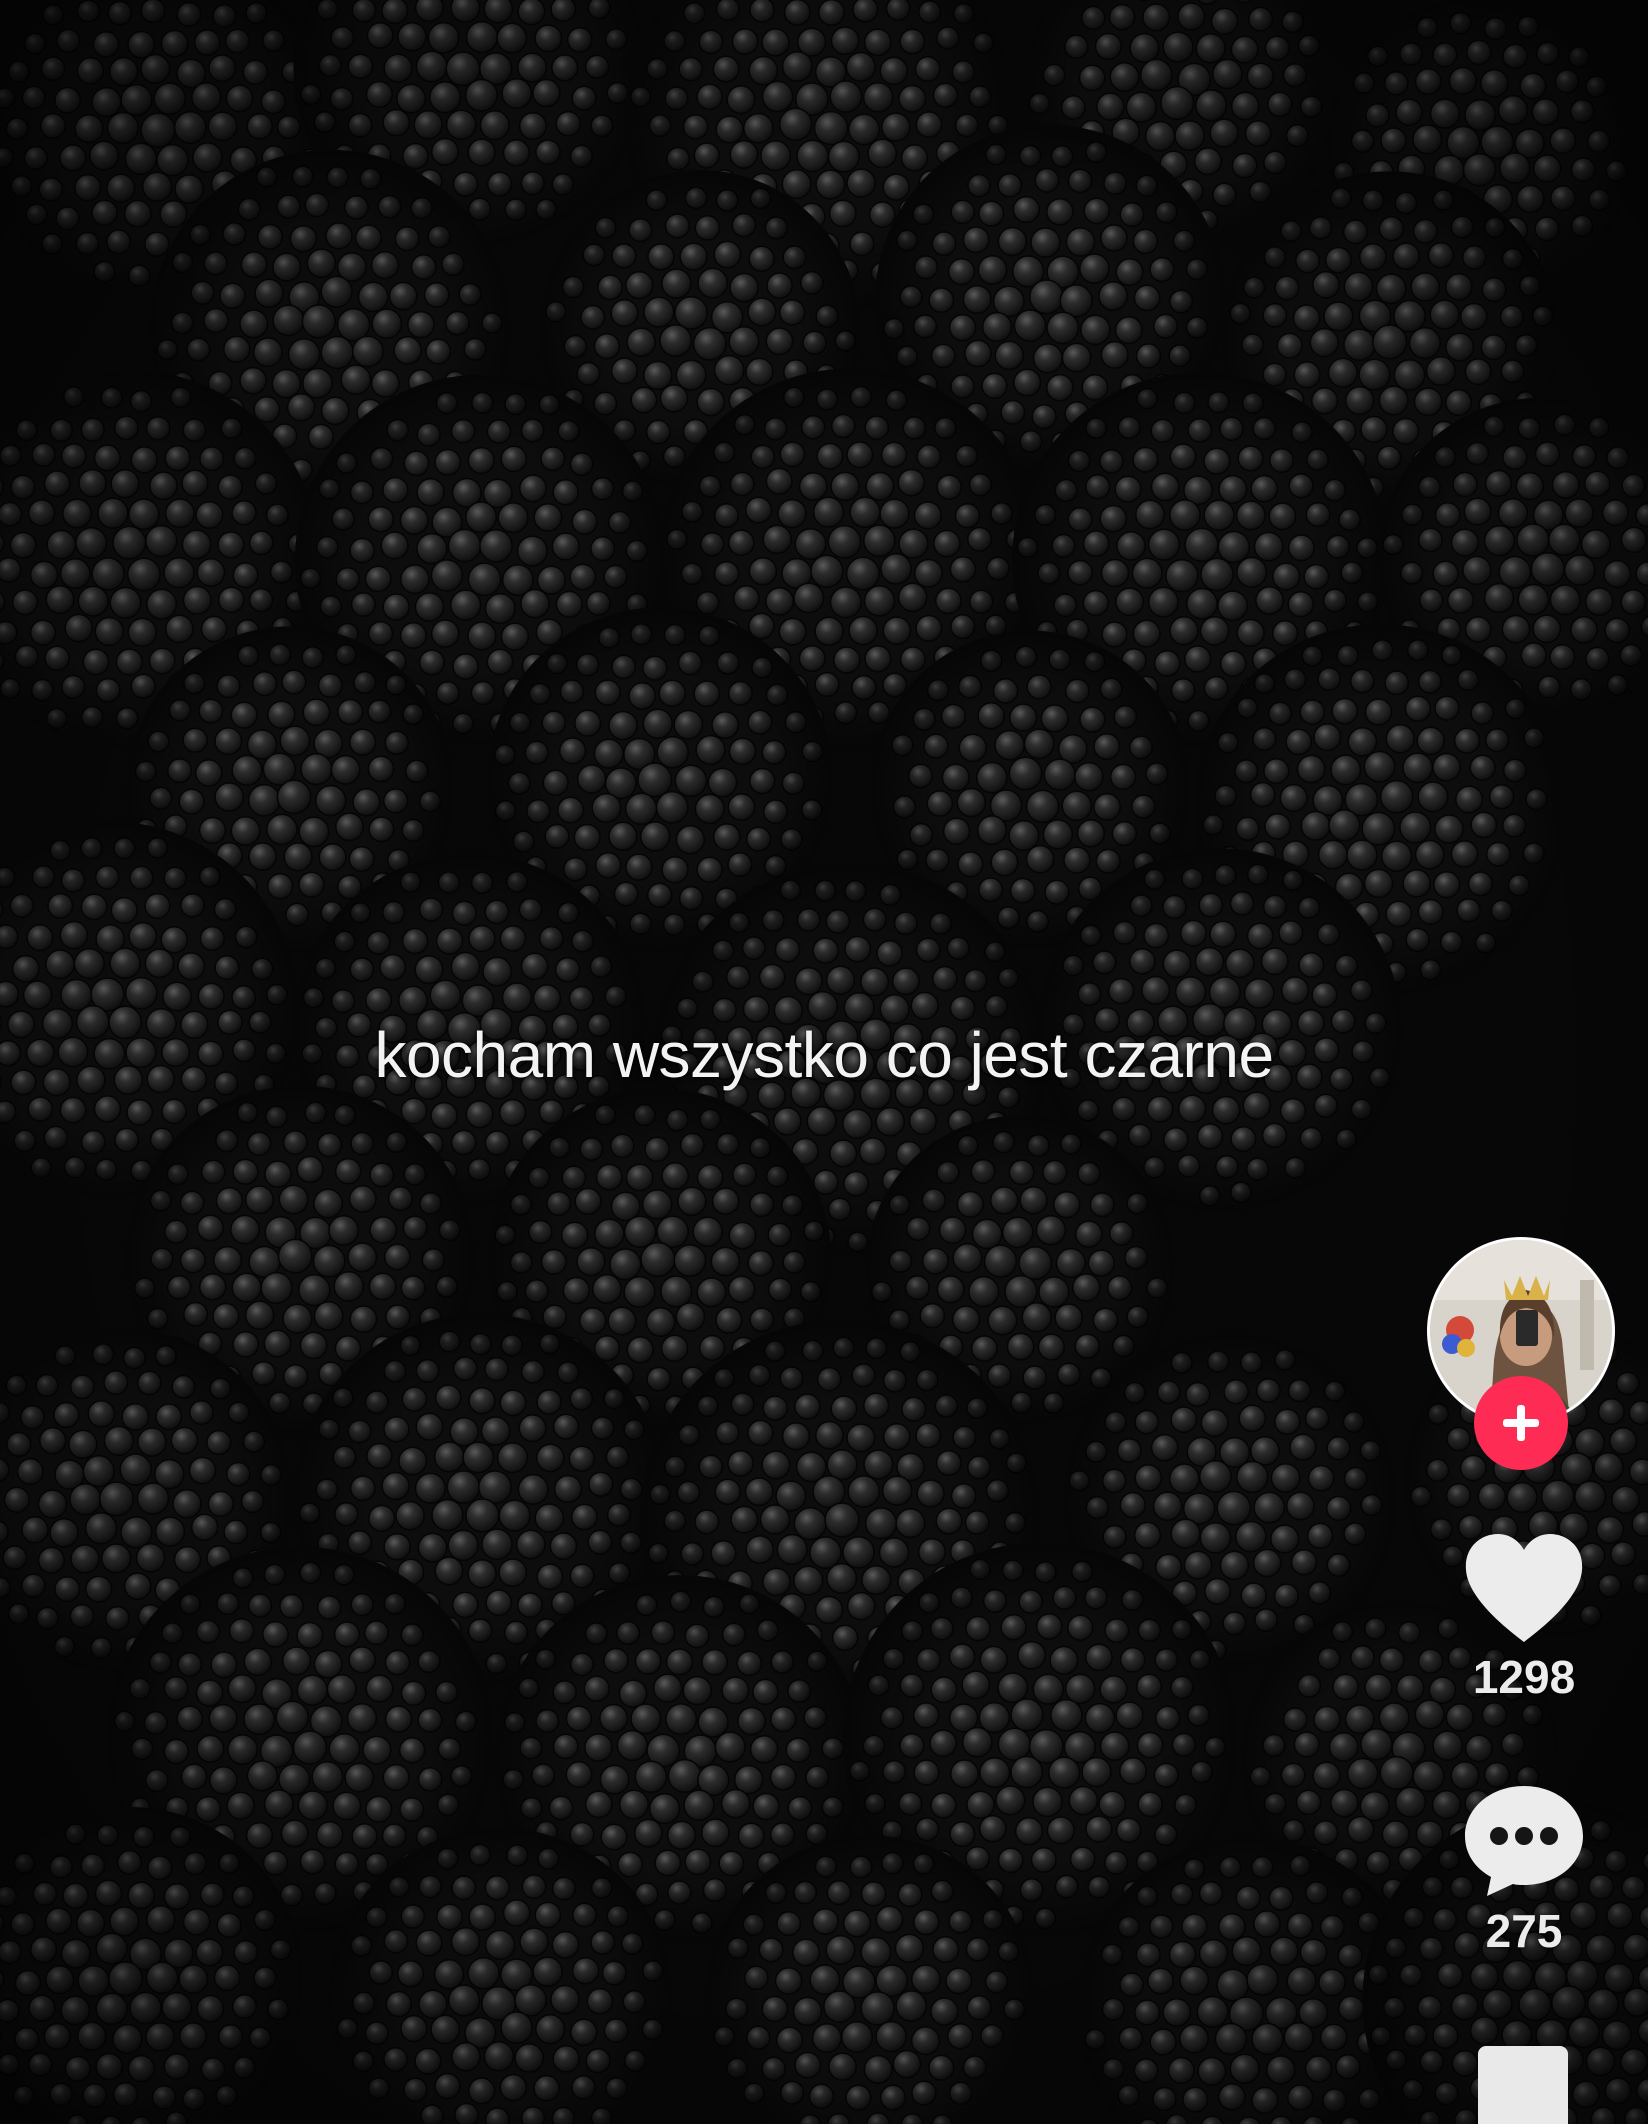 The height and width of the screenshot is (2124, 1648). Describe the element at coordinates (1524, 1677) in the screenshot. I see `like-count: 1298` at that location.